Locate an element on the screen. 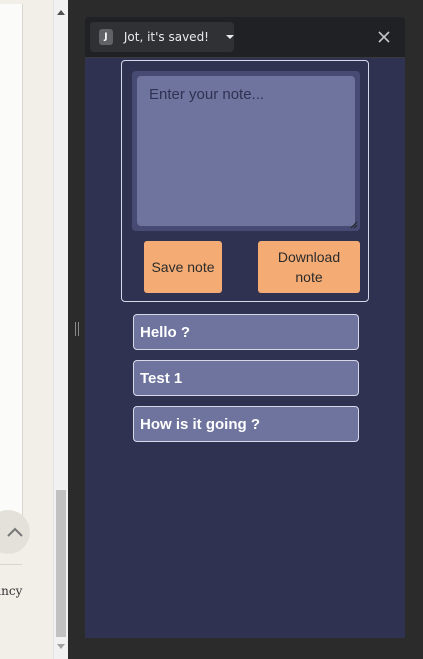 Image resolution: width=423 pixels, height=659 pixels. page-card is located at coordinates (11, 266).